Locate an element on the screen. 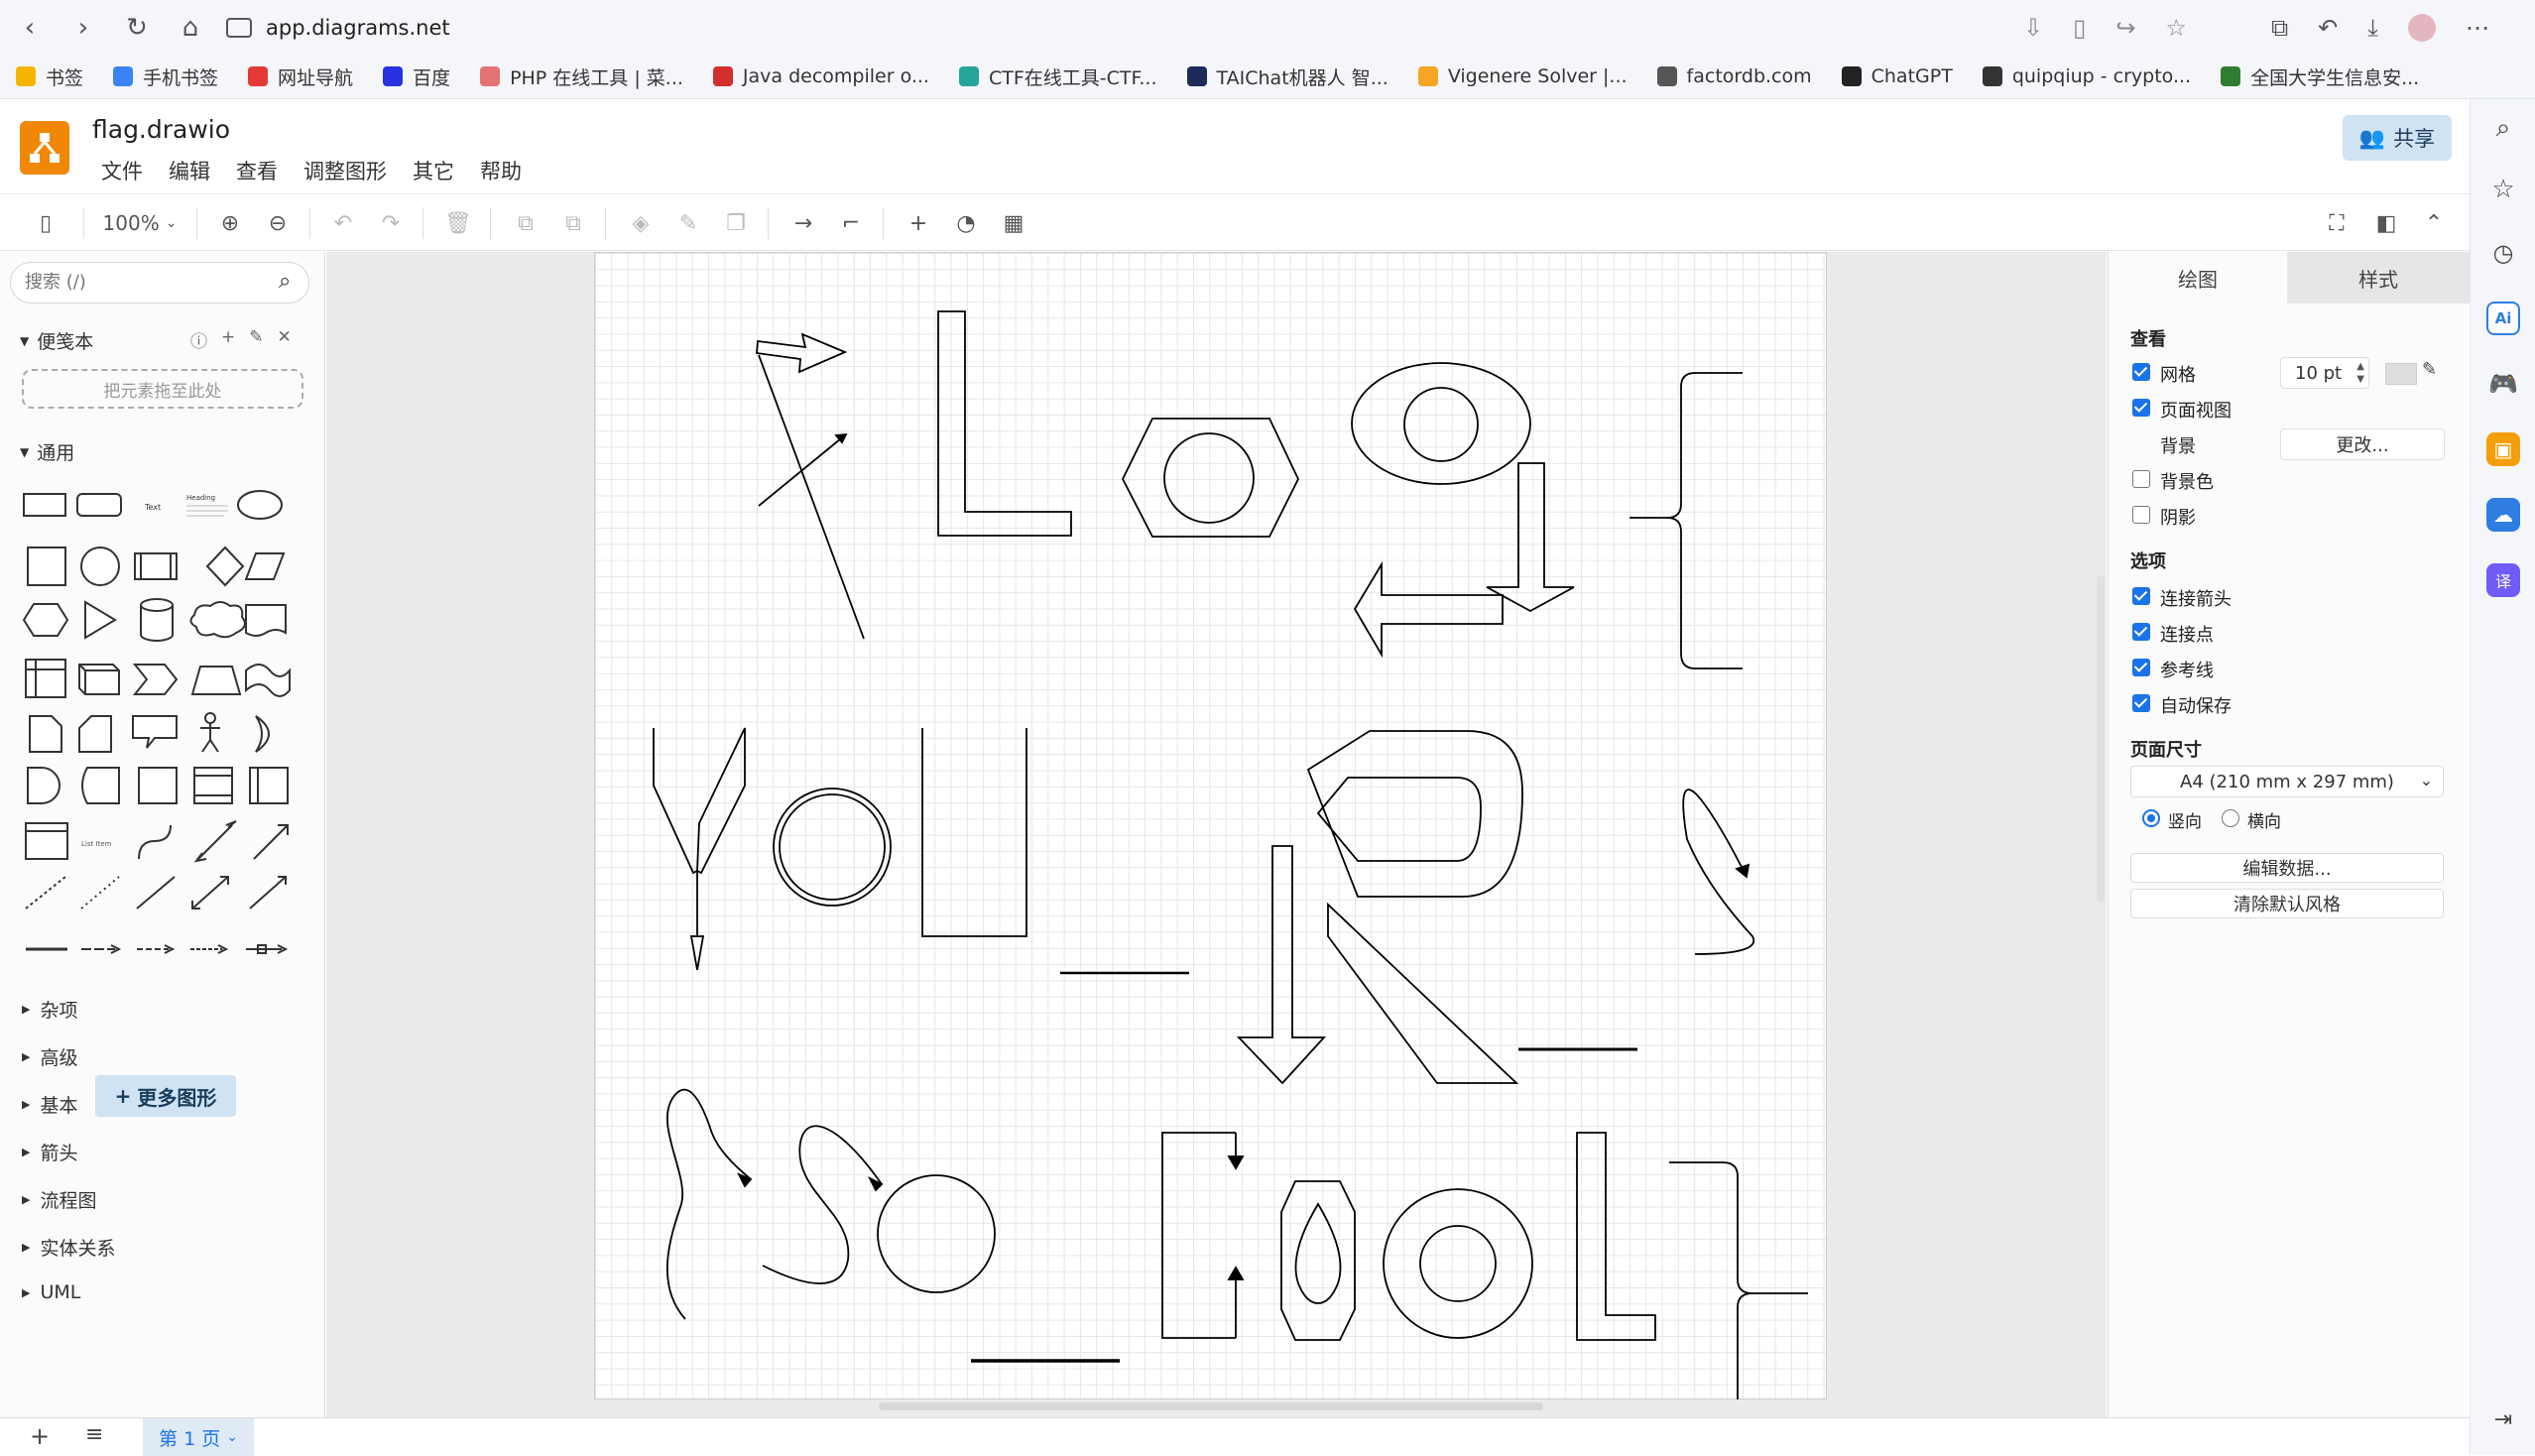 Image resolution: width=2535 pixels, height=1456 pixels. format-panel-toggle-icon: ▯ is located at coordinates (45, 223).